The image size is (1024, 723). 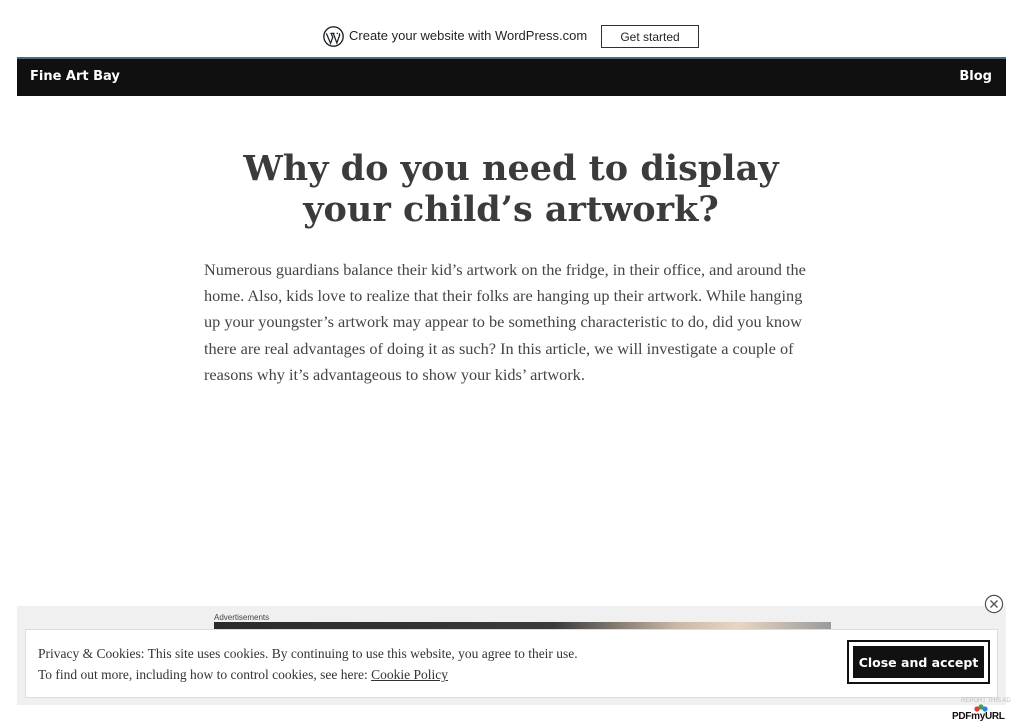 What do you see at coordinates (409, 674) in the screenshot?
I see `cookie-policy-link: Cookie Policy` at bounding box center [409, 674].